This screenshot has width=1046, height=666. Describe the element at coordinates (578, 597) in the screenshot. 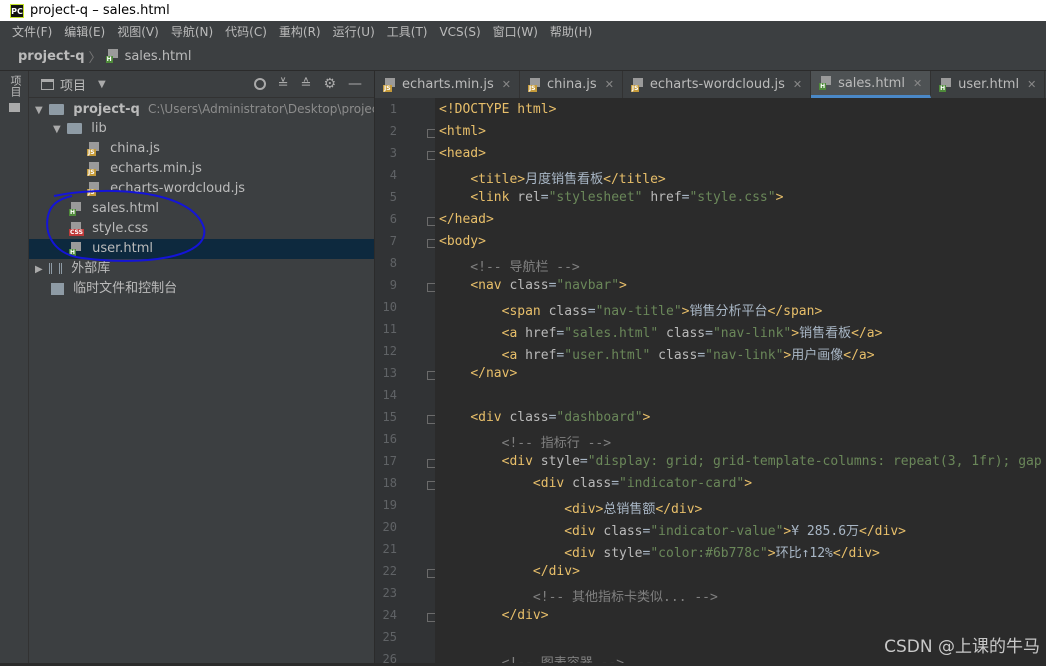

I see `code-line: <!-- 其他指标卡类似... -->` at that location.